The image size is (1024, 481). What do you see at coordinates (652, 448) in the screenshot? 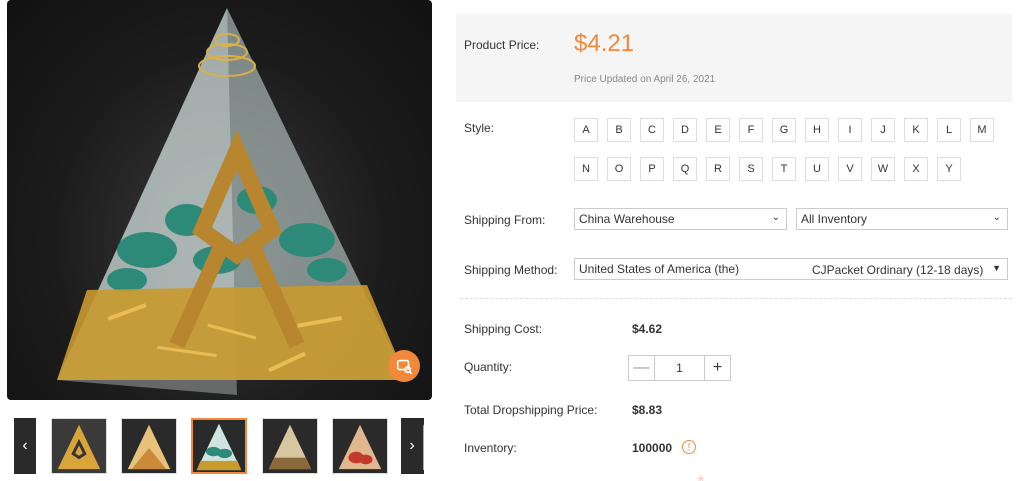
I see `inventory-value: 100000` at bounding box center [652, 448].